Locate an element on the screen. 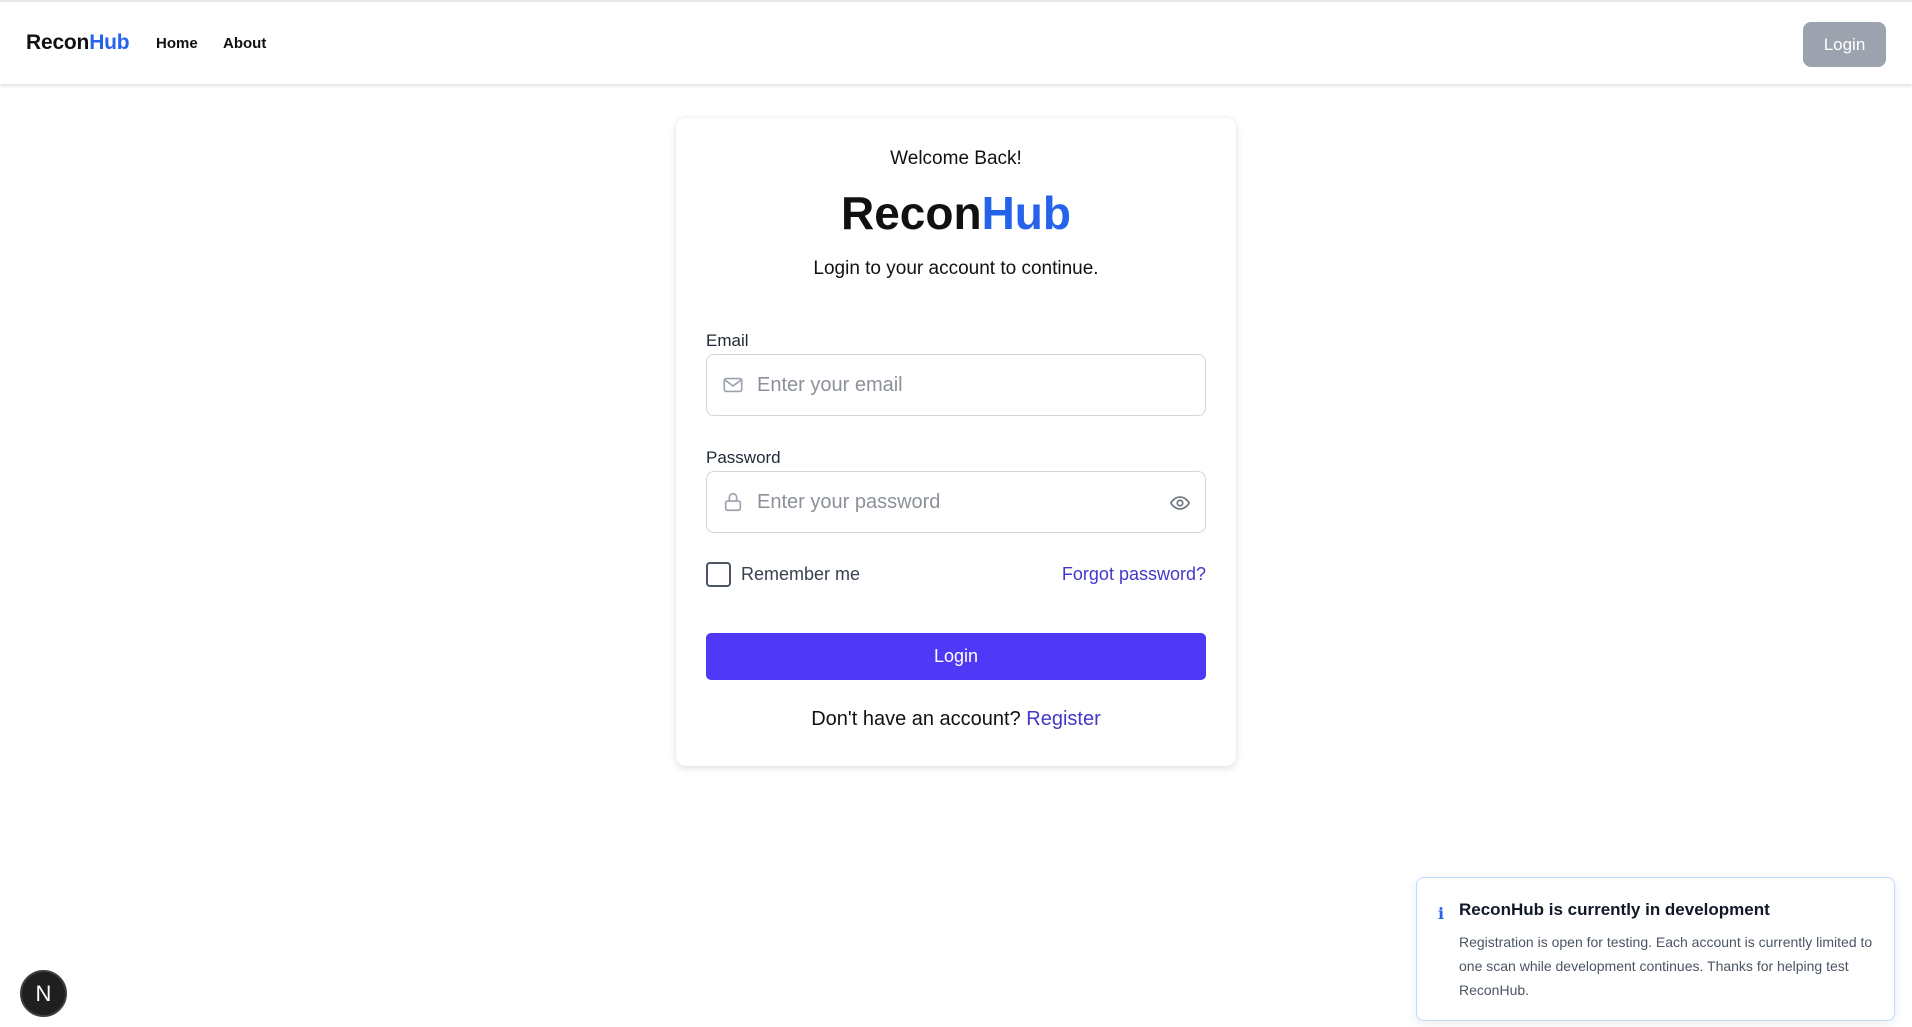  navbar-brand-logo: ReconHub is located at coordinates (78, 43).